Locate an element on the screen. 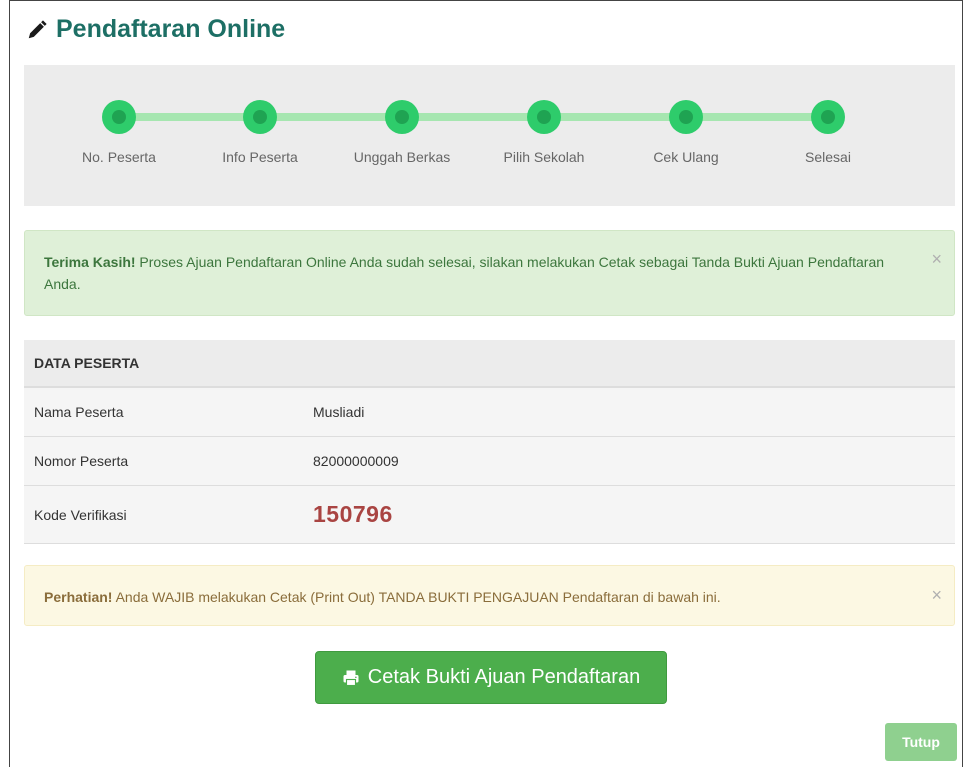  row-value: Musliadi is located at coordinates (339, 412).